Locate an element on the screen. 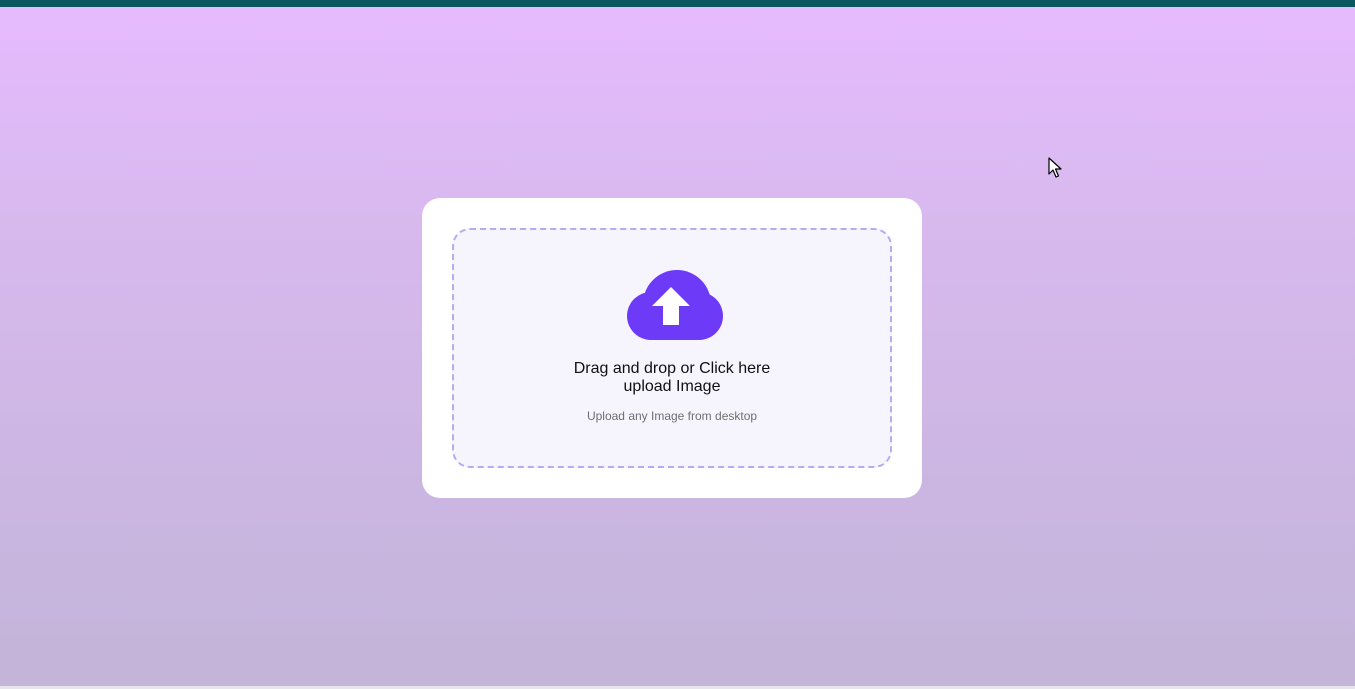 The height and width of the screenshot is (689, 1355). upload-title-line-1: Drag and drop or Click here is located at coordinates (672, 368).